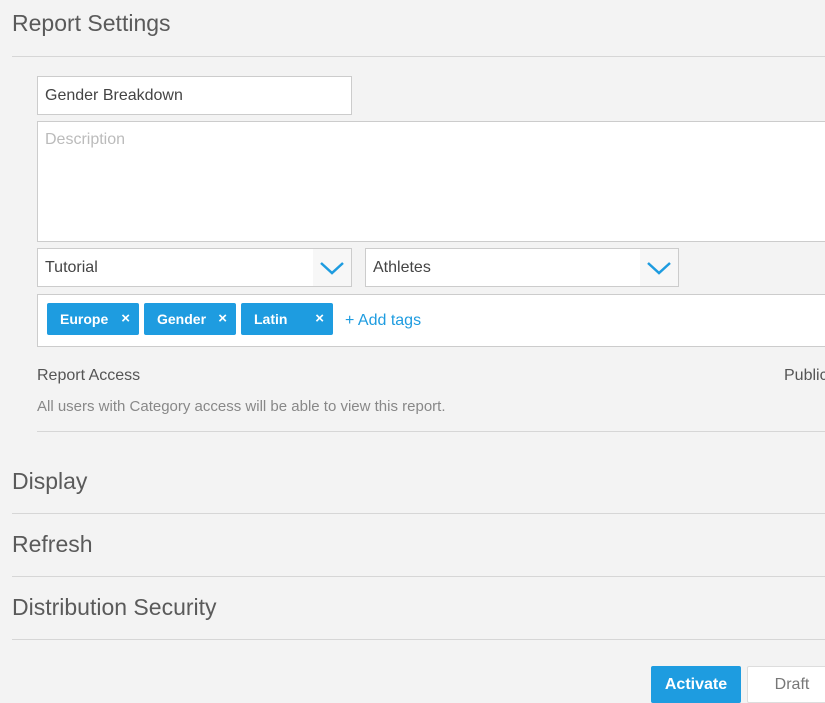 The image size is (825, 703). I want to click on tag-label: Gender, so click(182, 319).